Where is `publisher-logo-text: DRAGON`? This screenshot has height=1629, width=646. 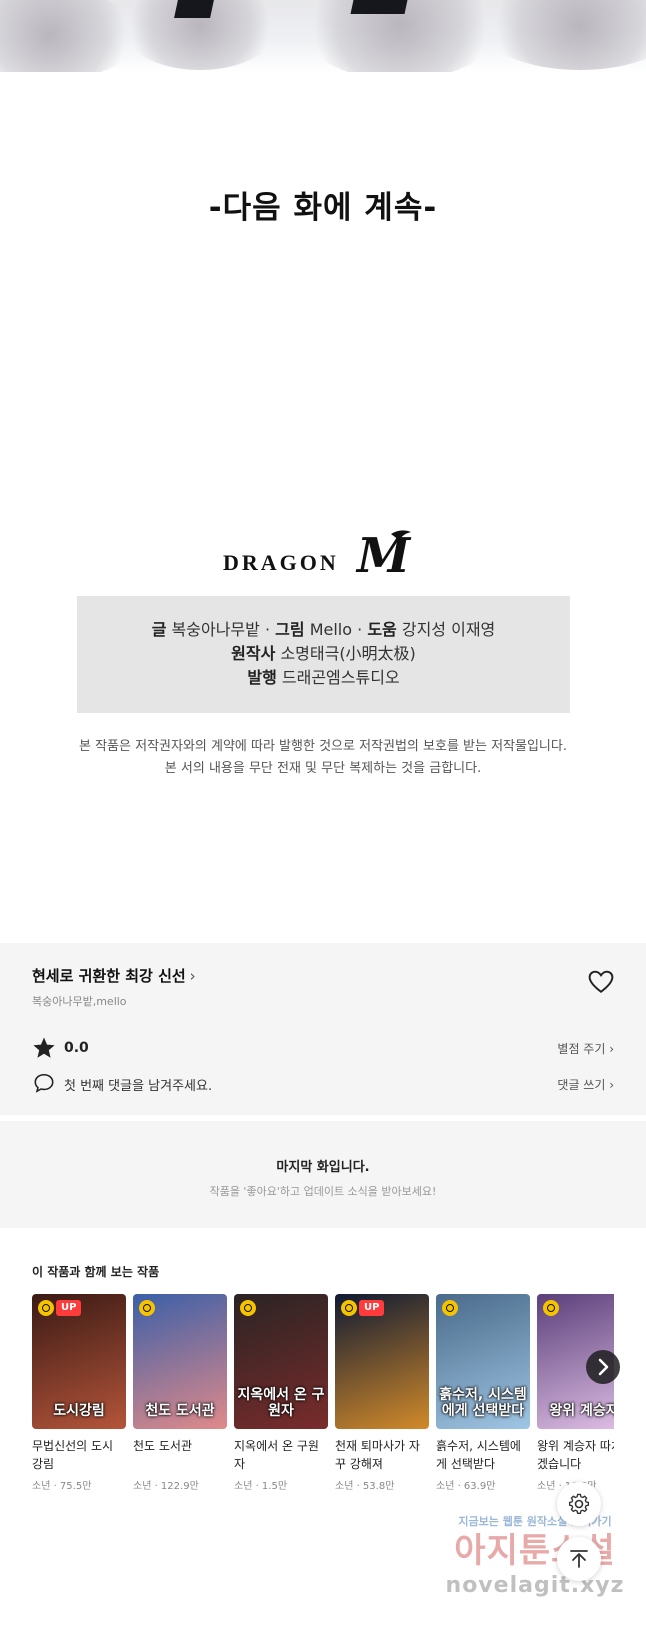 publisher-logo-text: DRAGON is located at coordinates (281, 562).